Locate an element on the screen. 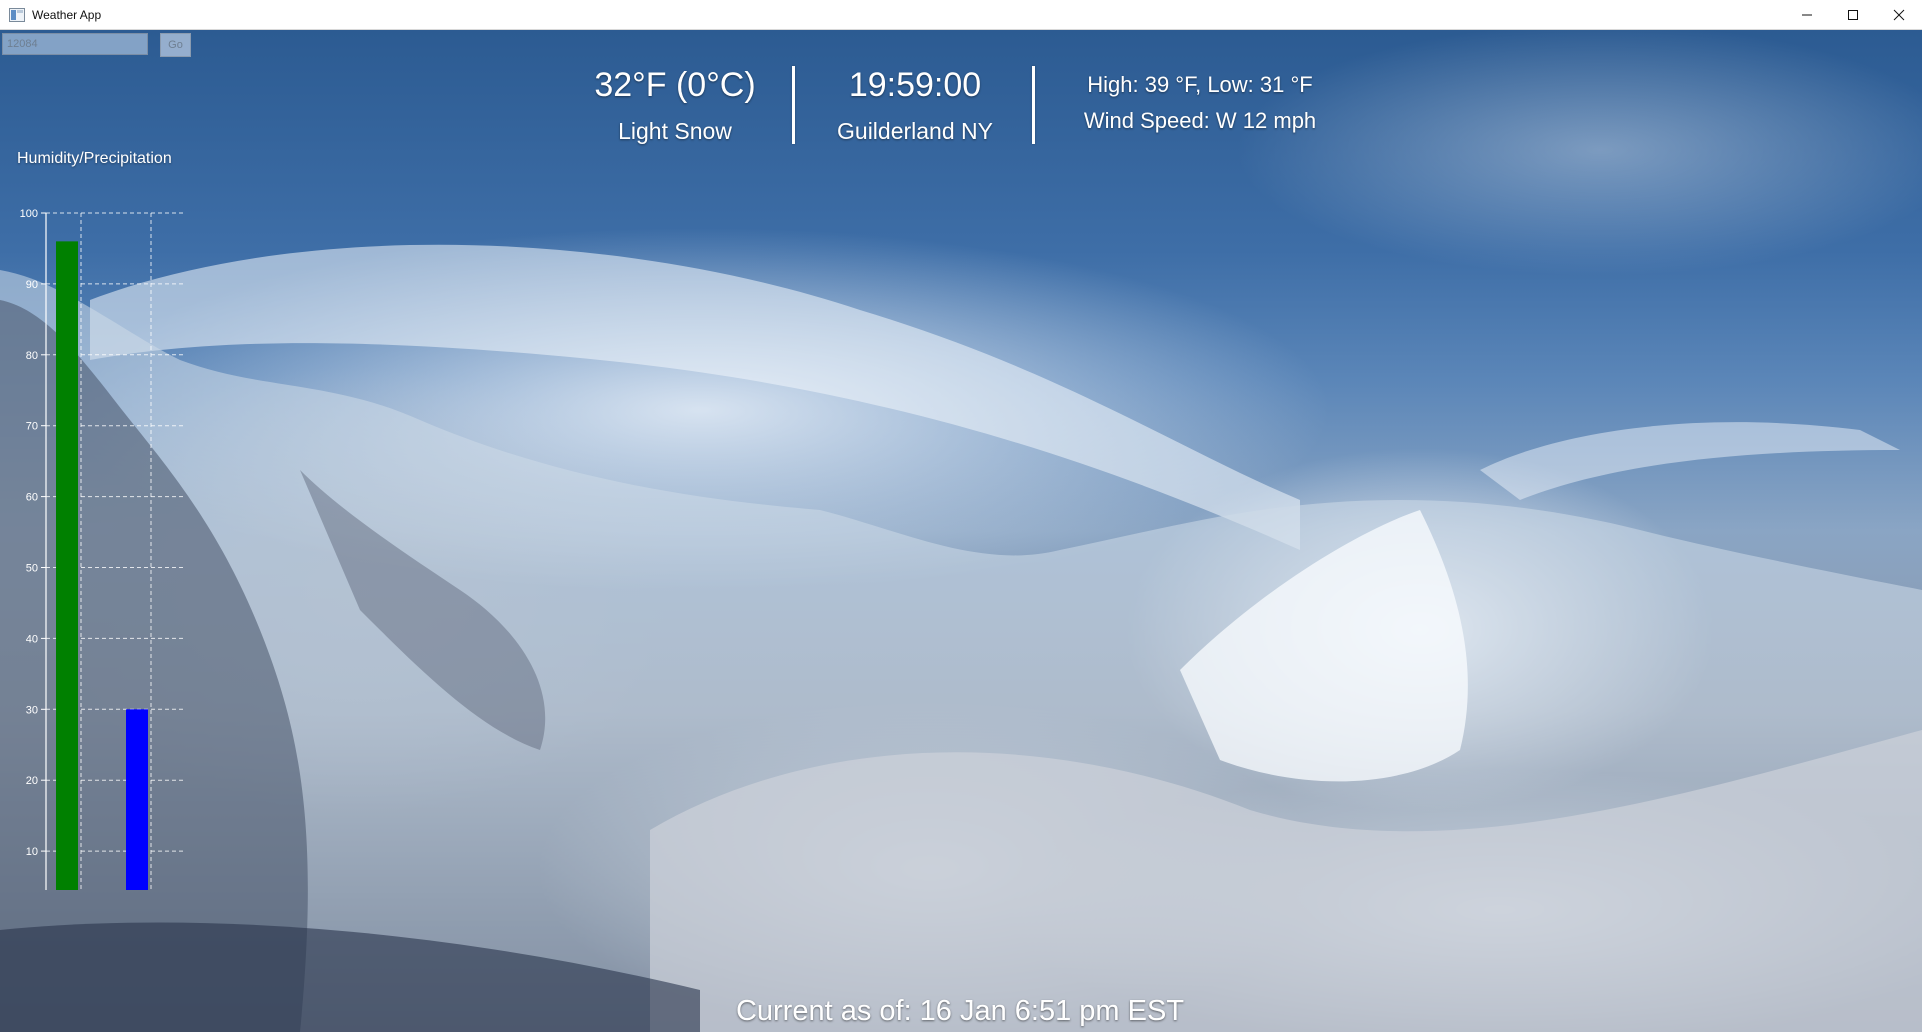 The height and width of the screenshot is (1032, 1922). close-button is located at coordinates (1899, 15).